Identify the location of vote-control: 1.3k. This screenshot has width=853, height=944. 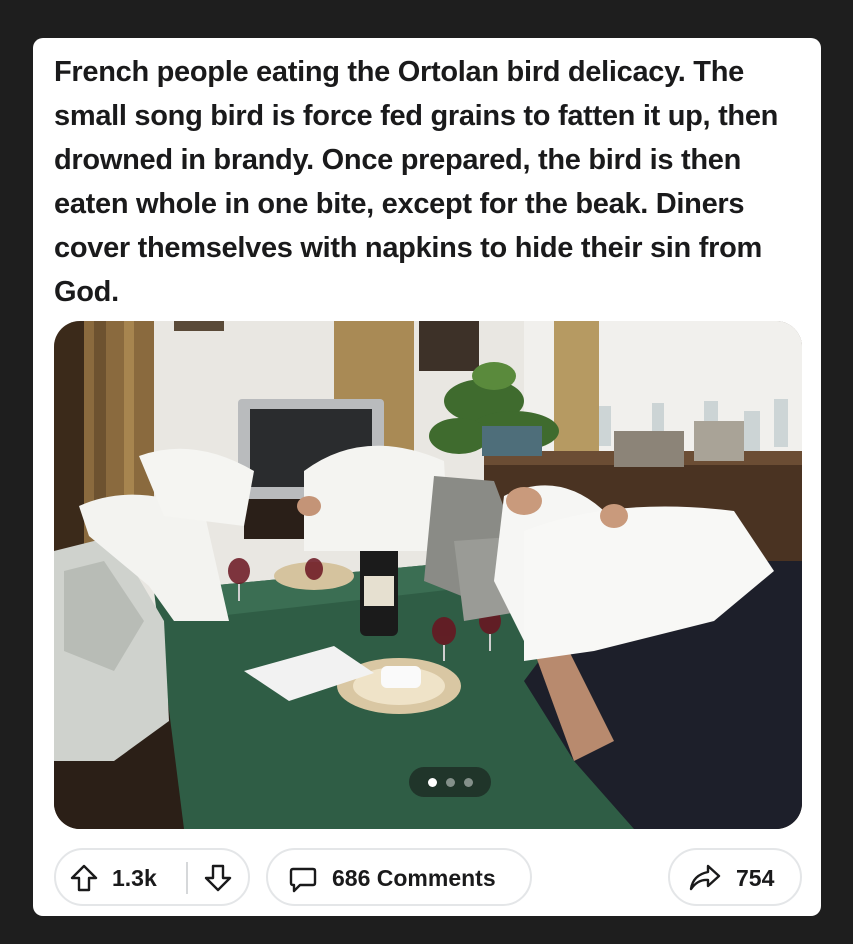
(152, 877).